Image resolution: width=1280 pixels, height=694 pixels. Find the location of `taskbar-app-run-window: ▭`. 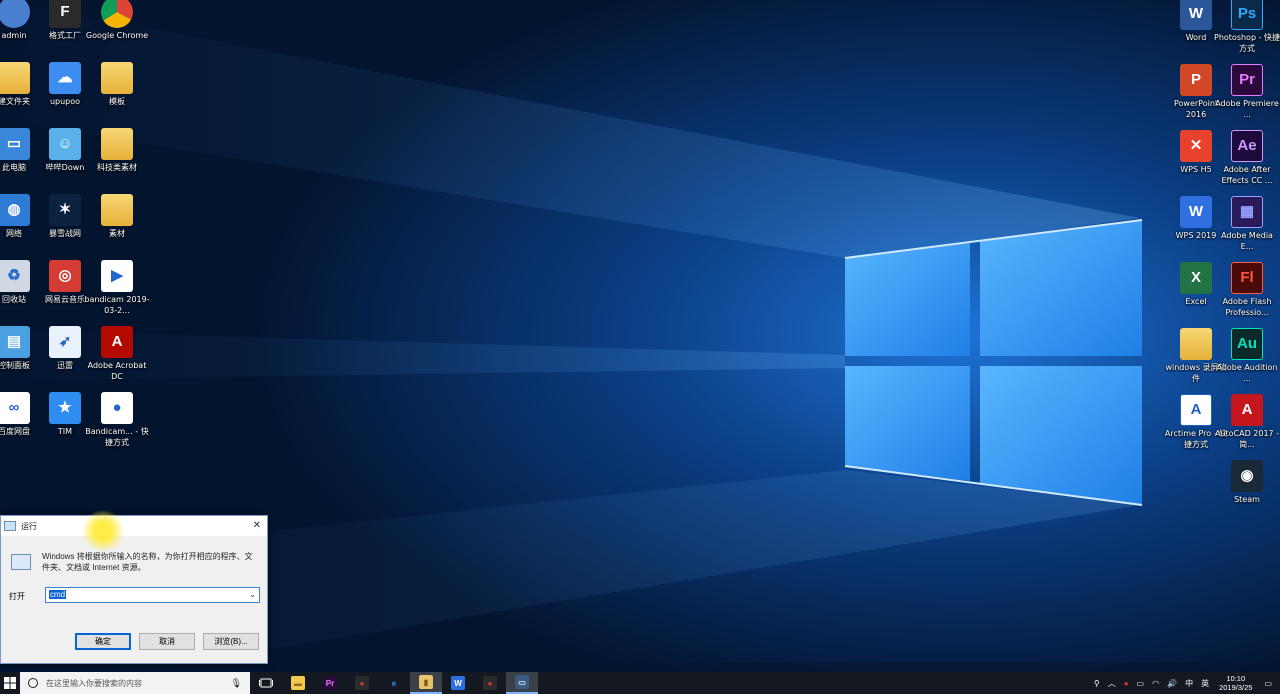

taskbar-app-run-window: ▭ is located at coordinates (522, 683).